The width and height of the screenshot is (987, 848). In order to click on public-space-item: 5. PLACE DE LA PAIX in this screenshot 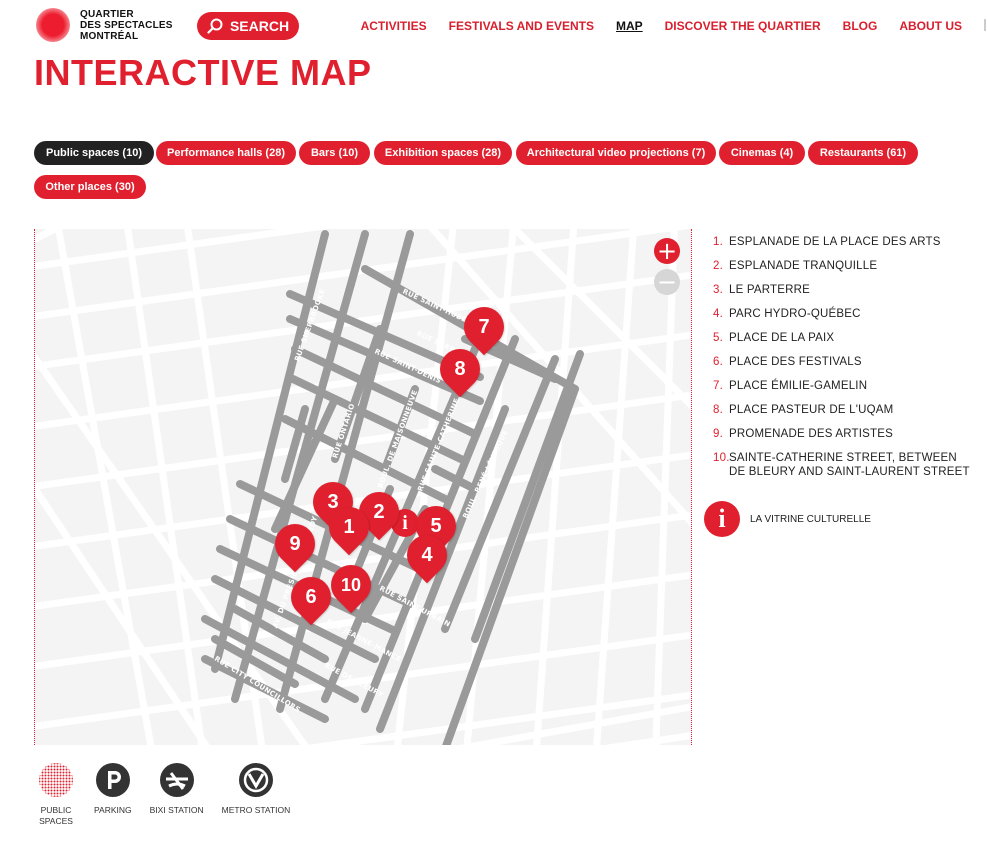, I will do `click(843, 338)`.